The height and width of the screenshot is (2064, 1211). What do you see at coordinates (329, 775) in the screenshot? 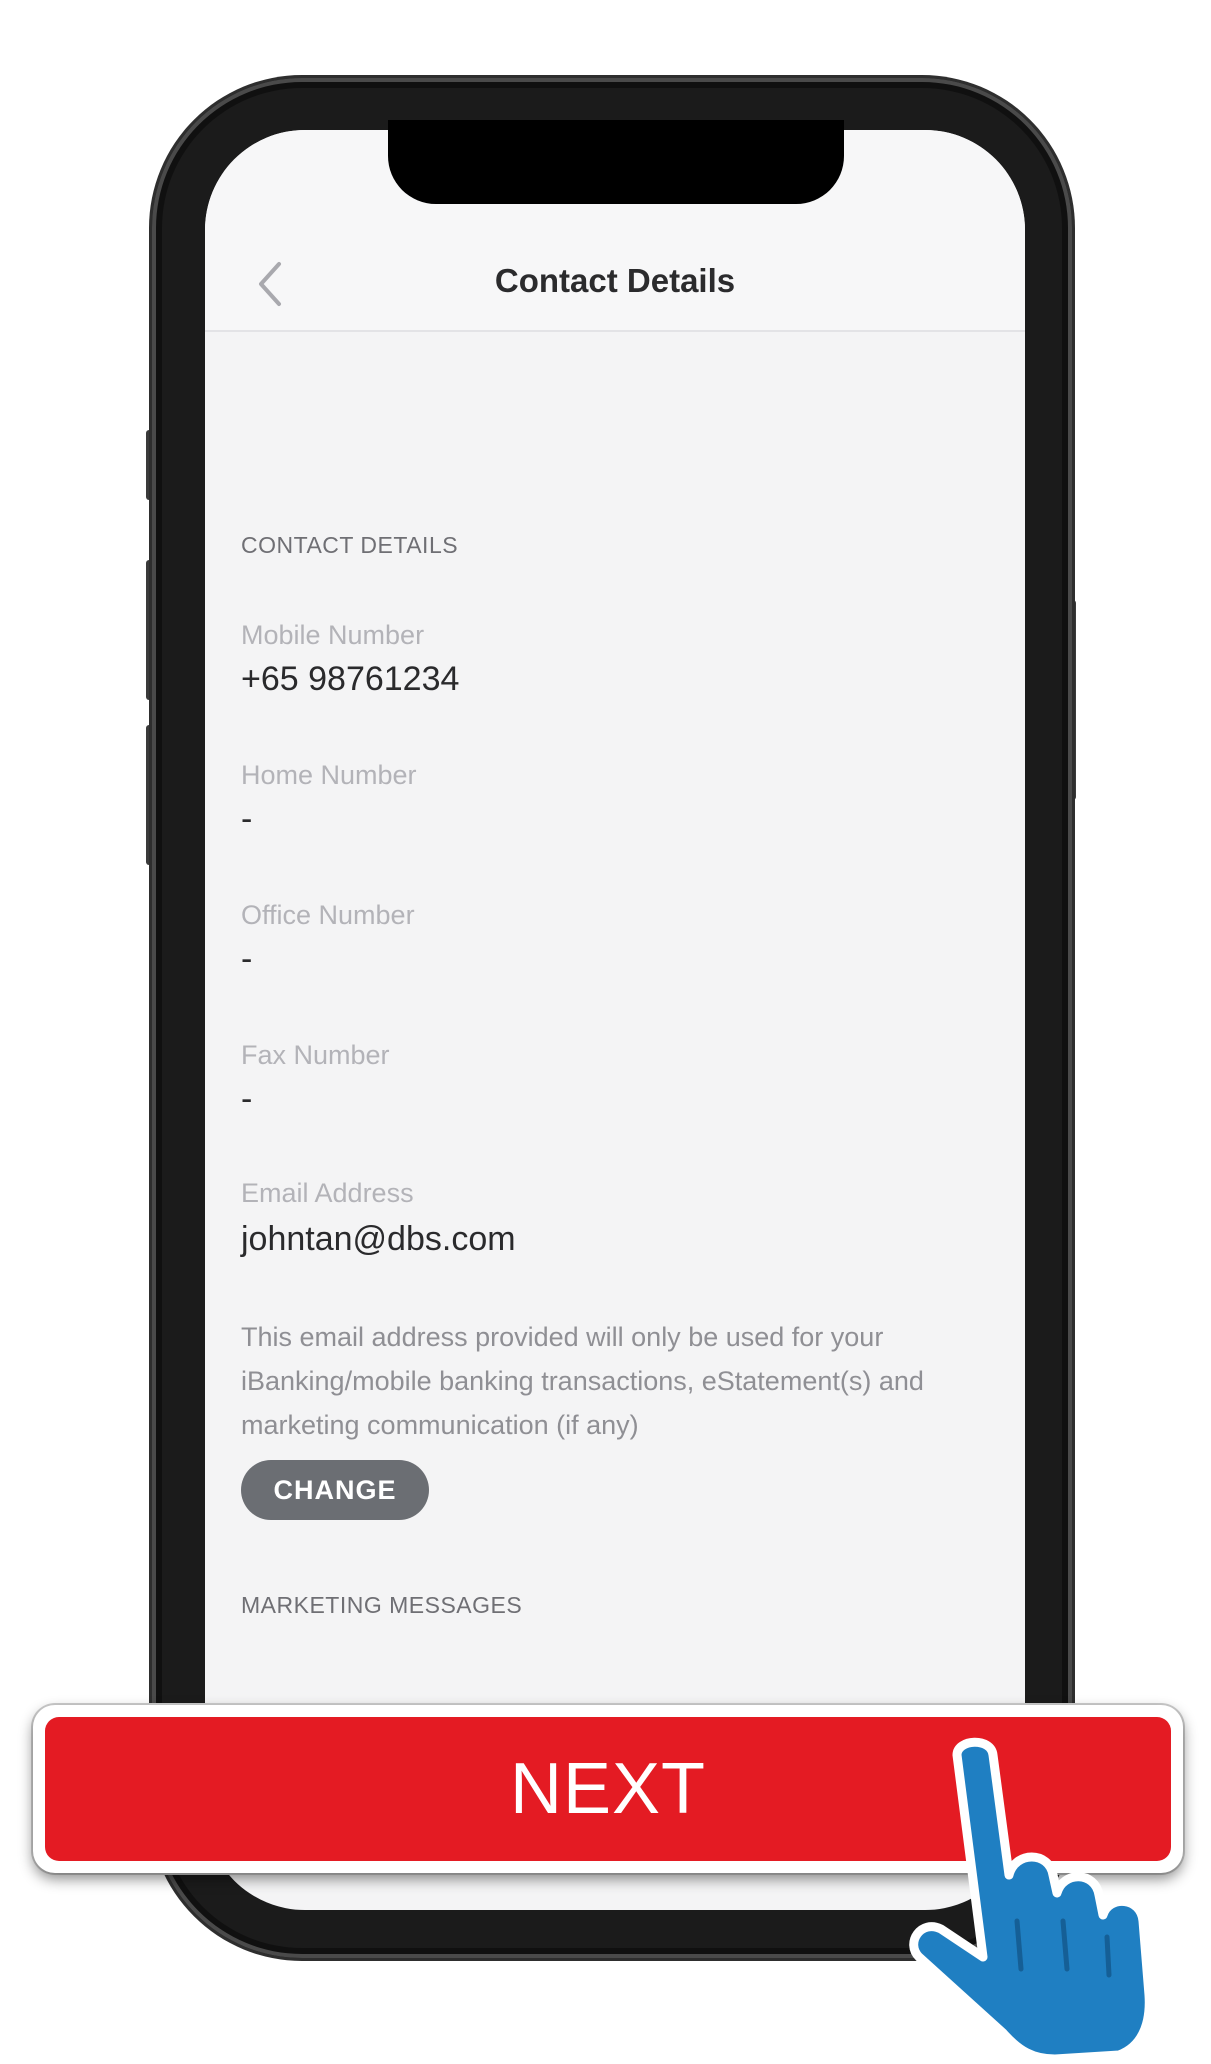
I see `home-number-label: Home Number` at bounding box center [329, 775].